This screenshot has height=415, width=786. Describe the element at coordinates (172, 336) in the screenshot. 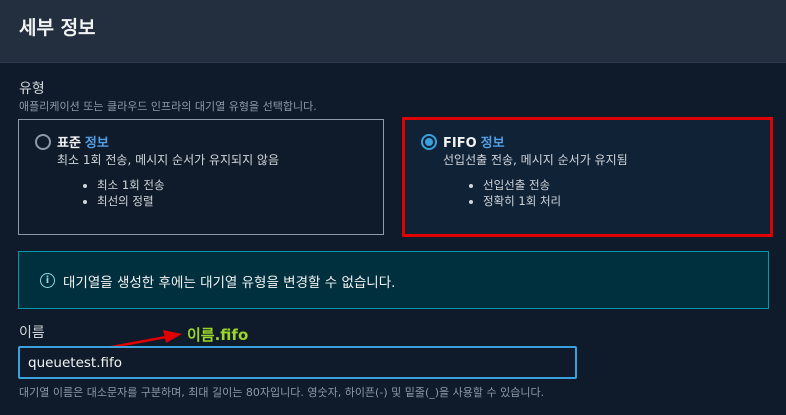

I see `arrow-head` at that location.